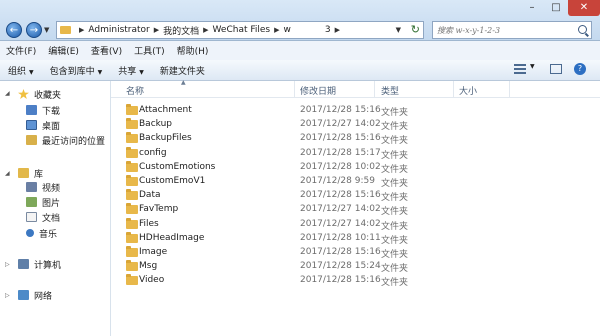 This screenshot has height=336, width=600. I want to click on file-name: Msg, so click(148, 266).